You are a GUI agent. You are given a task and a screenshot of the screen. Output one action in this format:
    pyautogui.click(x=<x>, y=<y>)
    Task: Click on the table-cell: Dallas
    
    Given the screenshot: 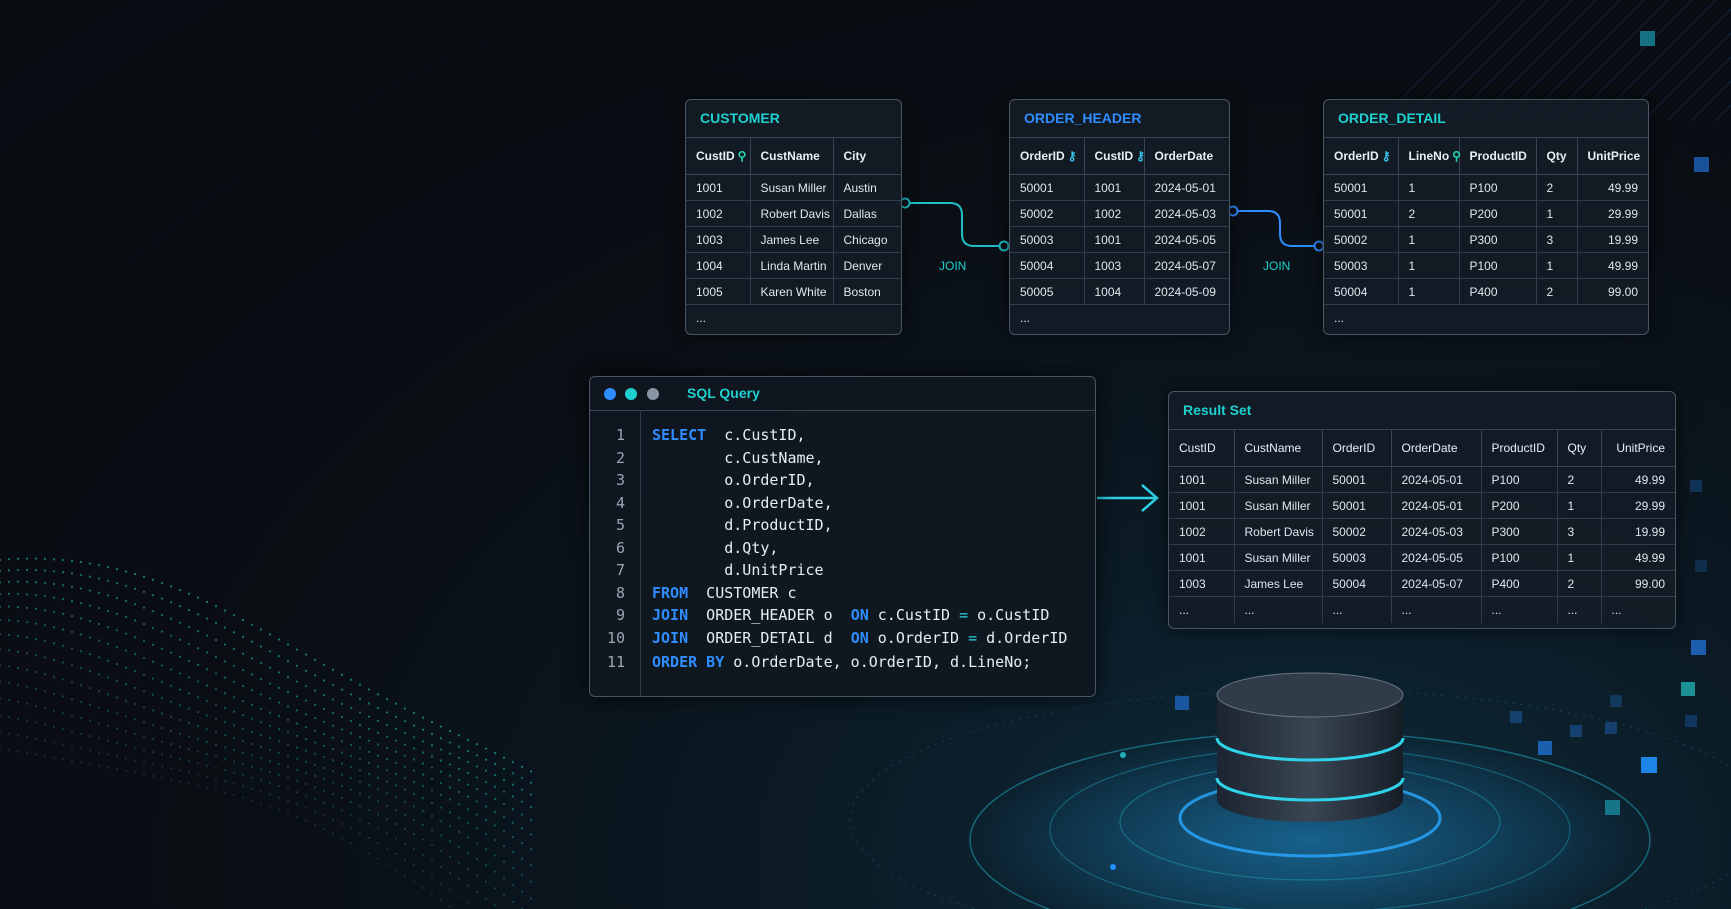 What is the action you would take?
    pyautogui.click(x=867, y=213)
    